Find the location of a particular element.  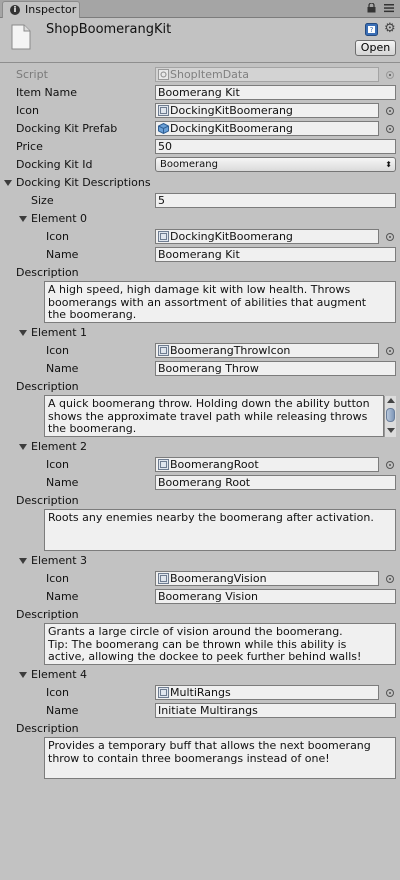

item-name-input: Boomerang Kit is located at coordinates (275, 92).